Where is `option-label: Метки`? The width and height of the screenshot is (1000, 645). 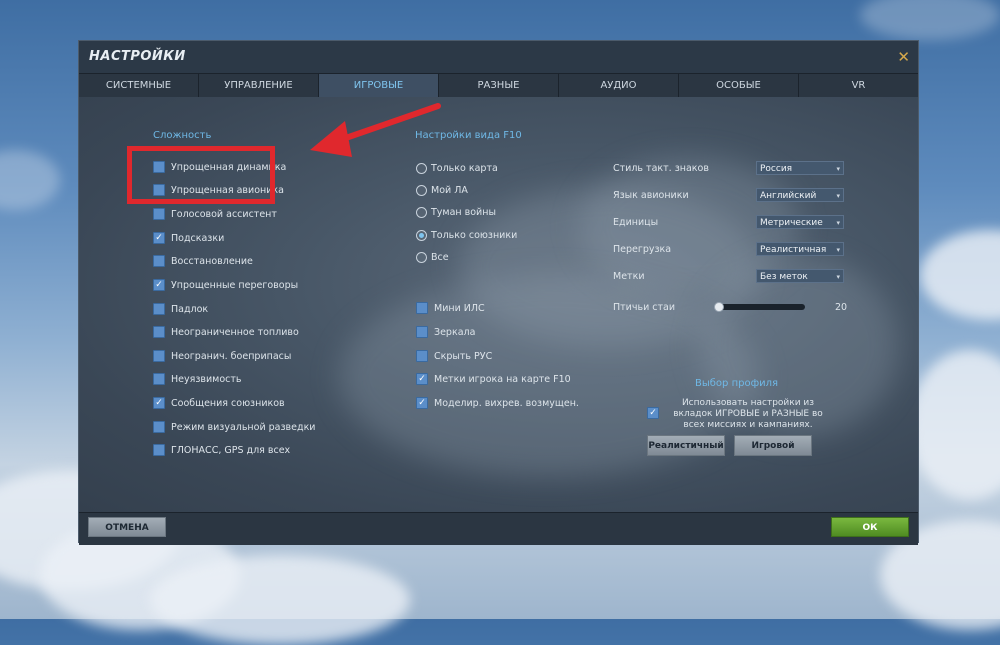
option-label: Метки is located at coordinates (629, 276).